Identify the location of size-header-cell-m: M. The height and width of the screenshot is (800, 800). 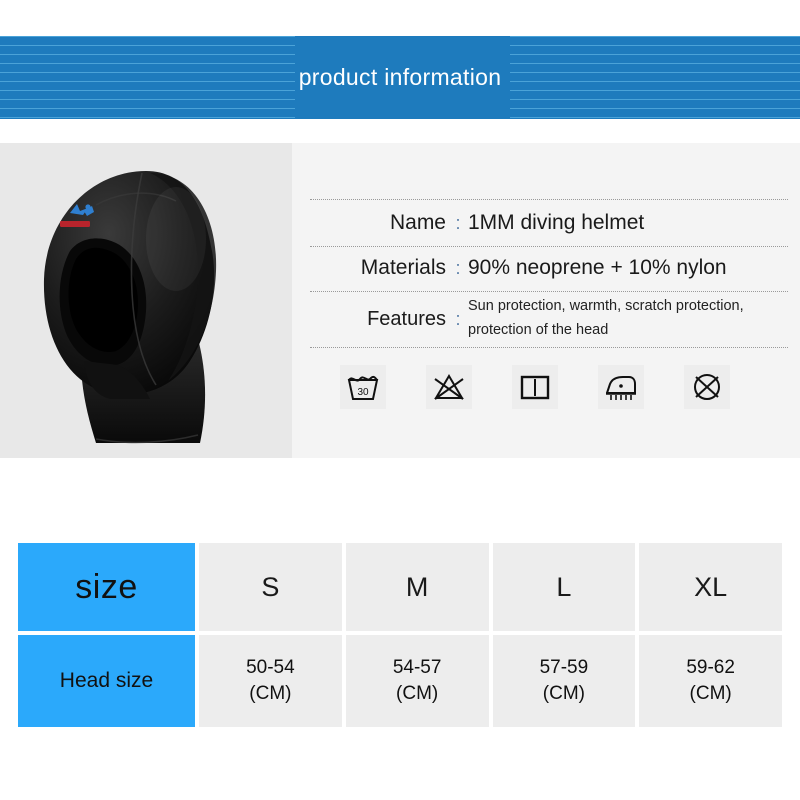
(417, 587).